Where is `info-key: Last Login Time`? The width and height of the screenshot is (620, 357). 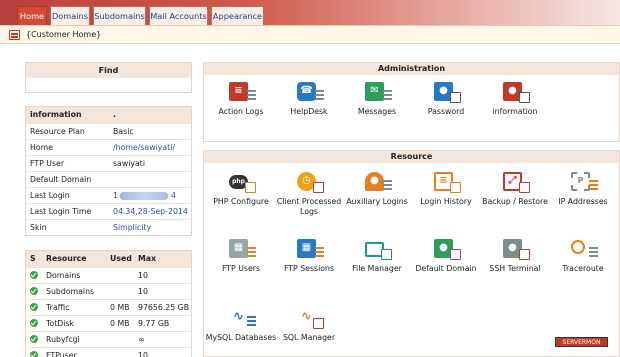
info-key: Last Login Time is located at coordinates (61, 211).